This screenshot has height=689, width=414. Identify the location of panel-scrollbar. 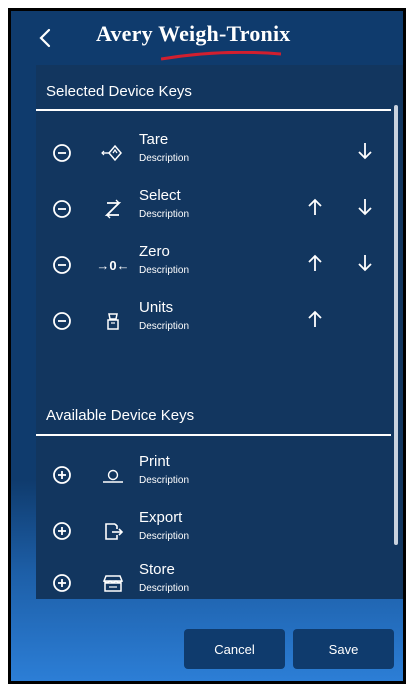
(396, 340).